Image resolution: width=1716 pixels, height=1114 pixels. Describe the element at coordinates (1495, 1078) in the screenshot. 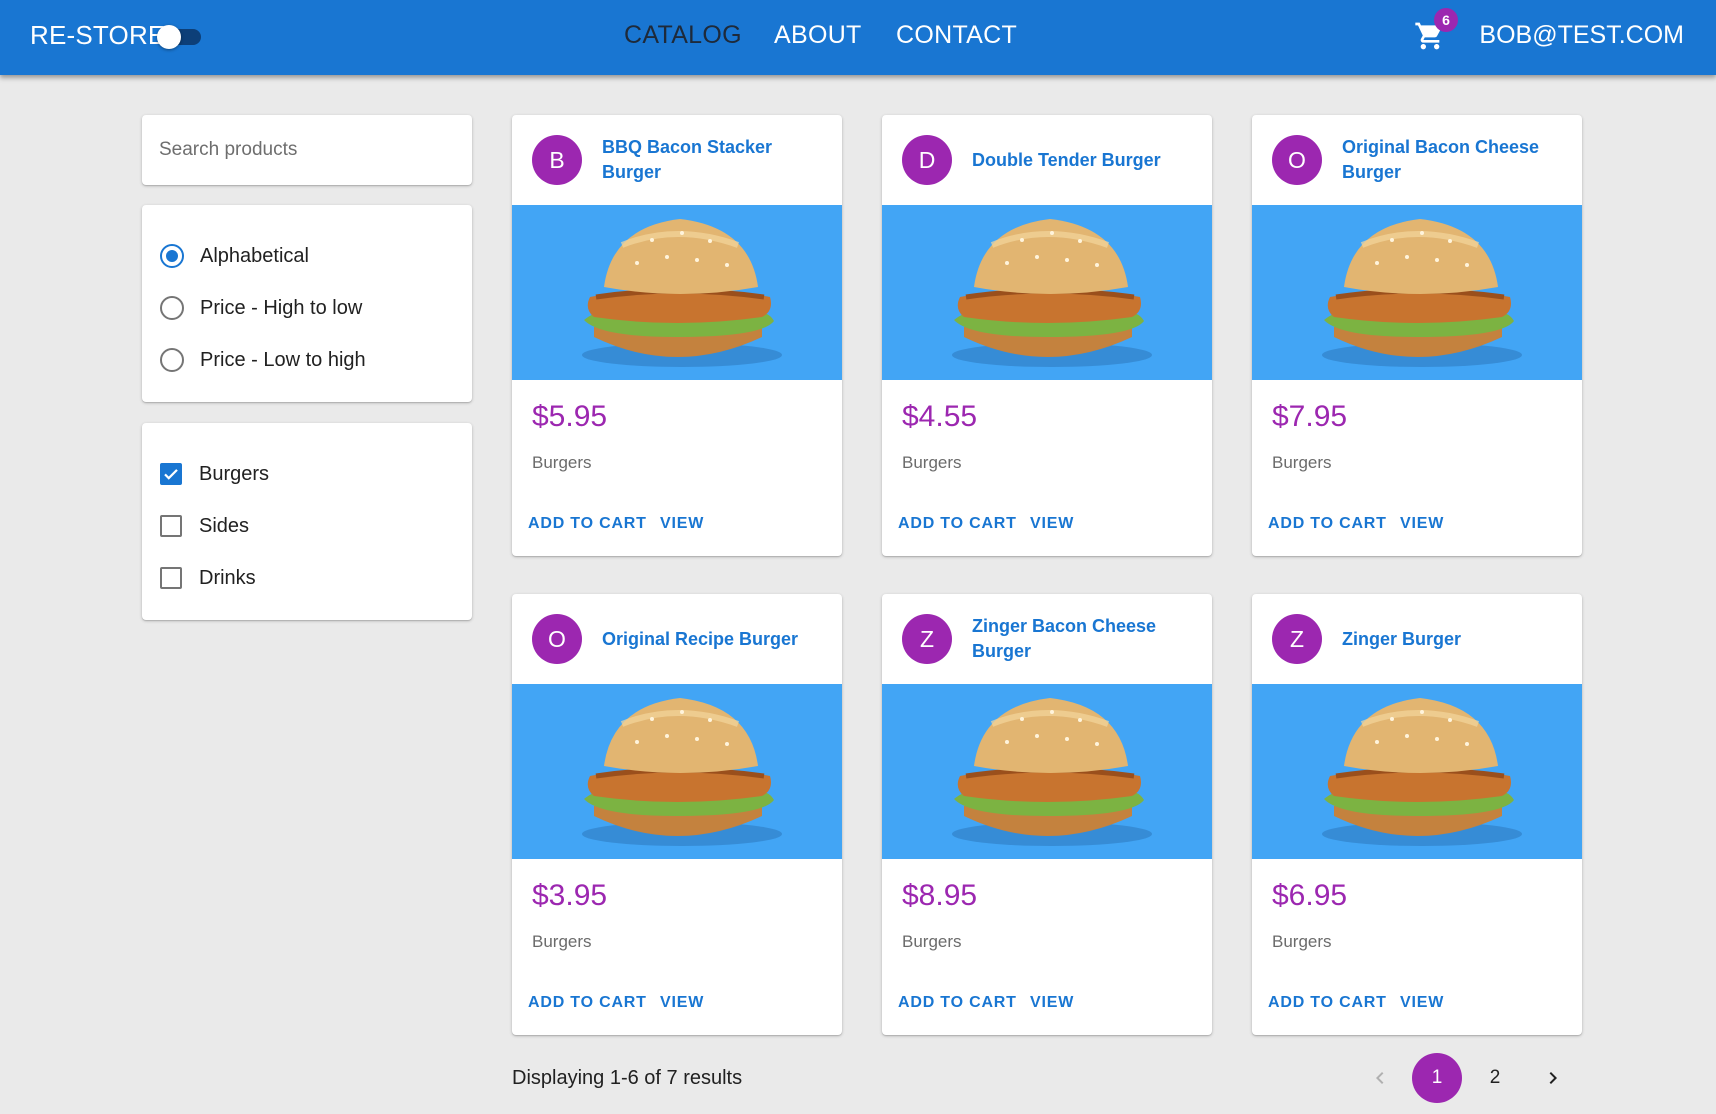

I see `pagination-page-2: 2` at that location.